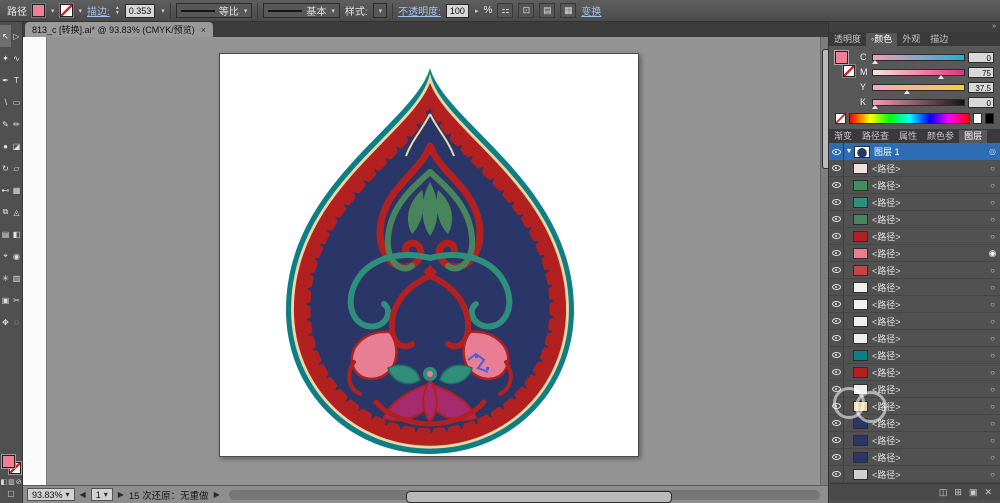 This screenshot has width=1000, height=503. Describe the element at coordinates (591, 10) in the screenshot. I see `transform-panel-link: 变换` at that location.